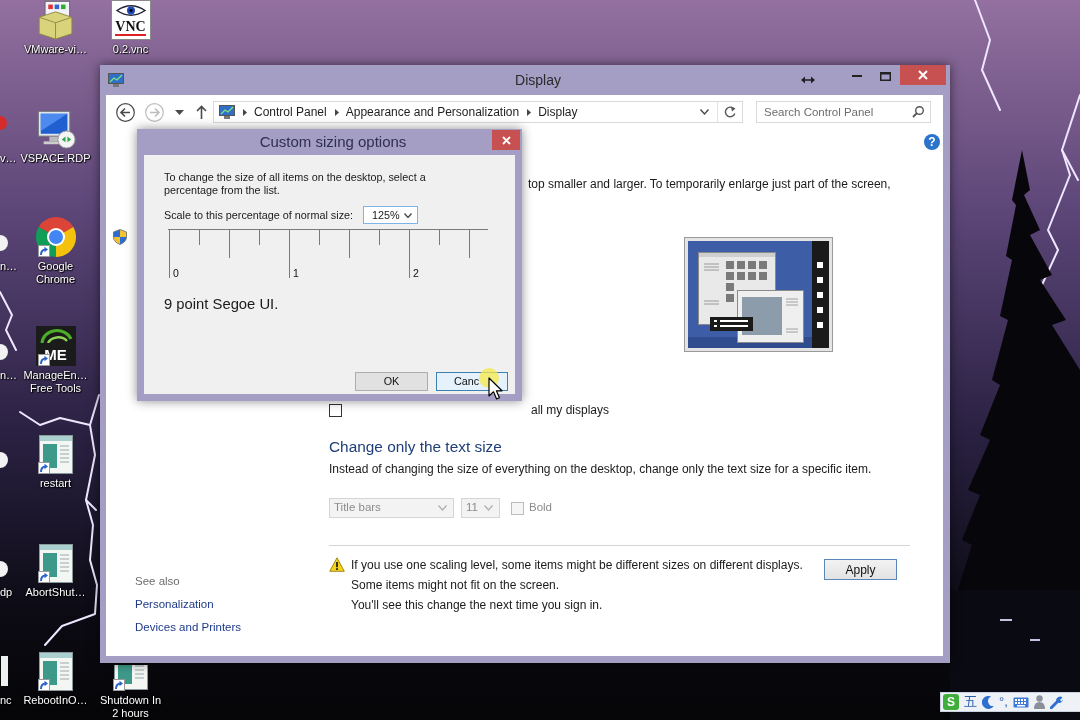 Image resolution: width=1080 pixels, height=720 pixels. What do you see at coordinates (157, 581) in the screenshot?
I see `section-heading: See also` at bounding box center [157, 581].